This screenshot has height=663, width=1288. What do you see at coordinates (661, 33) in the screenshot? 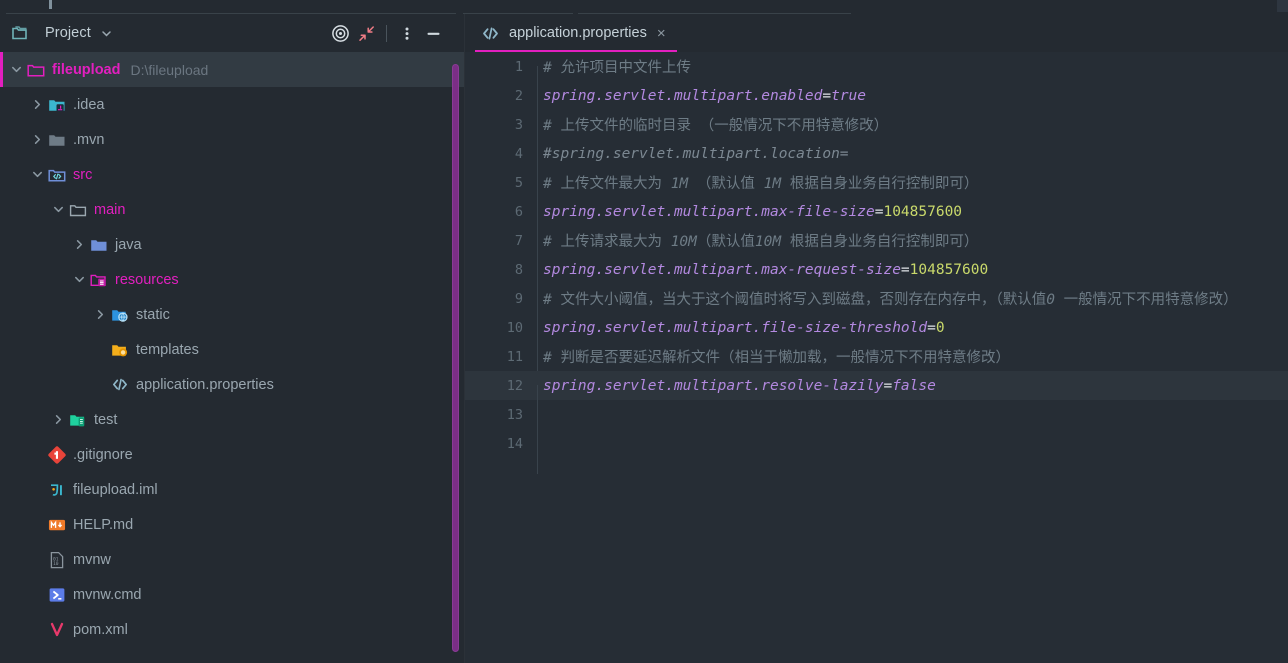
I see `close-icon: ×` at bounding box center [661, 33].